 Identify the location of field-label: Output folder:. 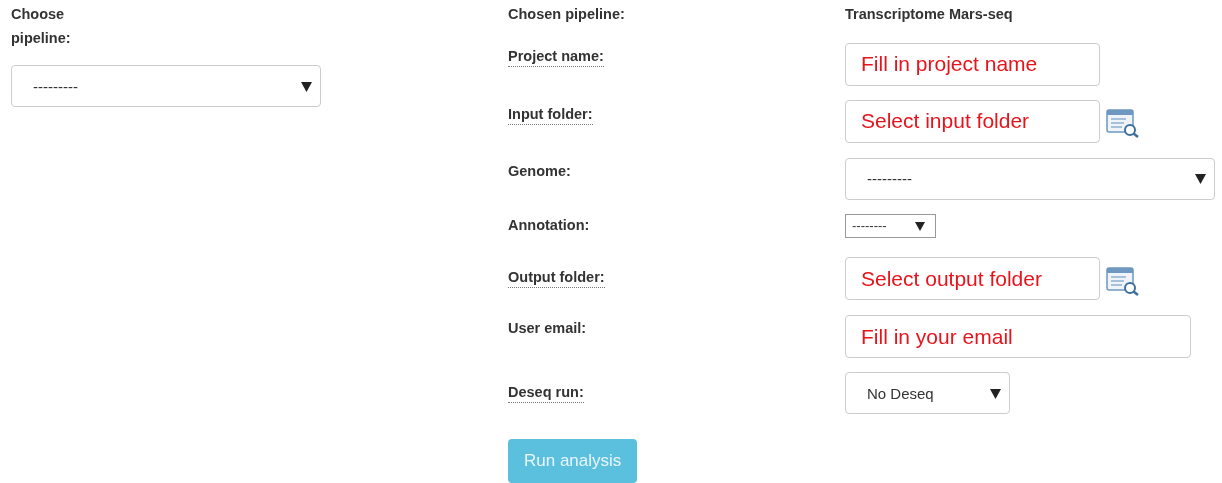
(556, 278).